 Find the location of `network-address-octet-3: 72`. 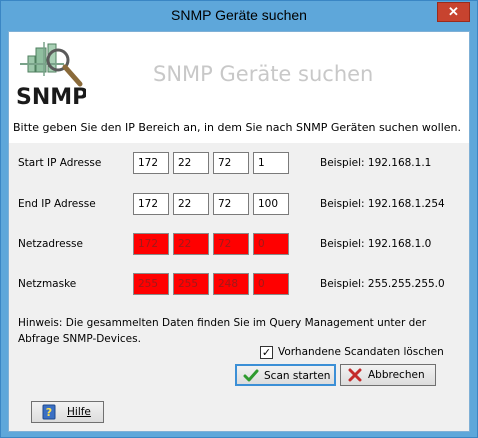

network-address-octet-3: 72 is located at coordinates (231, 244).